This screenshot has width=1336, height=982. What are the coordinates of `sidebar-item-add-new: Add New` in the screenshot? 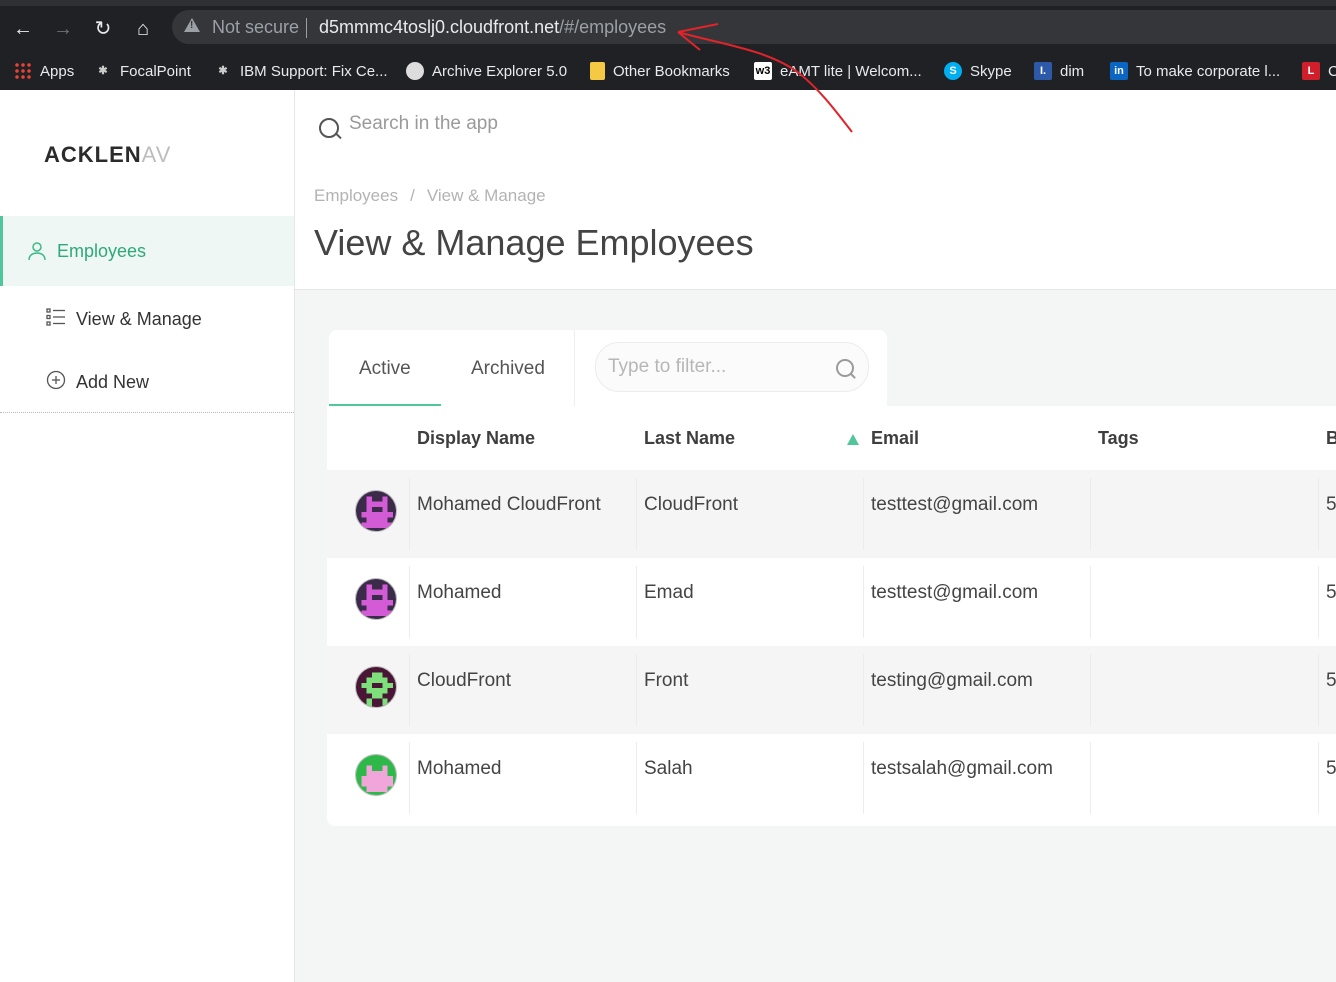 It's located at (147, 382).